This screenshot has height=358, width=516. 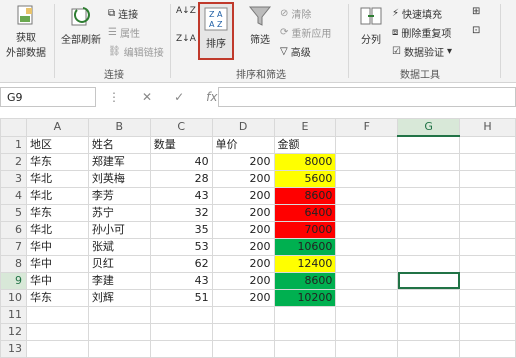 What do you see at coordinates (123, 13) in the screenshot?
I see `connections-button: ⧉ 连接` at bounding box center [123, 13].